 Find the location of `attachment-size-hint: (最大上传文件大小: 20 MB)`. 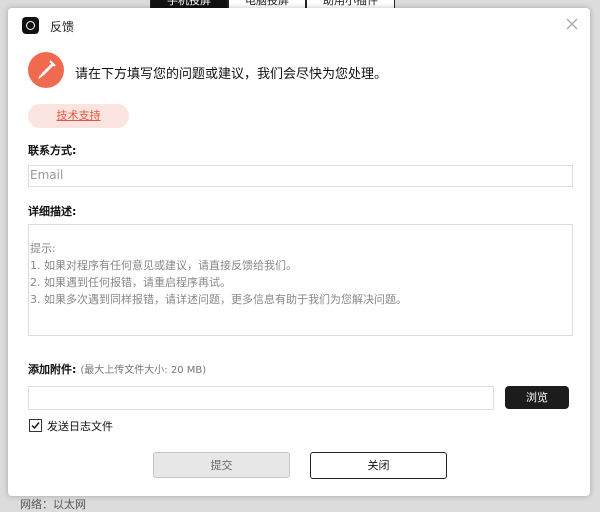

attachment-size-hint: (最大上传文件大小: 20 MB) is located at coordinates (143, 370).